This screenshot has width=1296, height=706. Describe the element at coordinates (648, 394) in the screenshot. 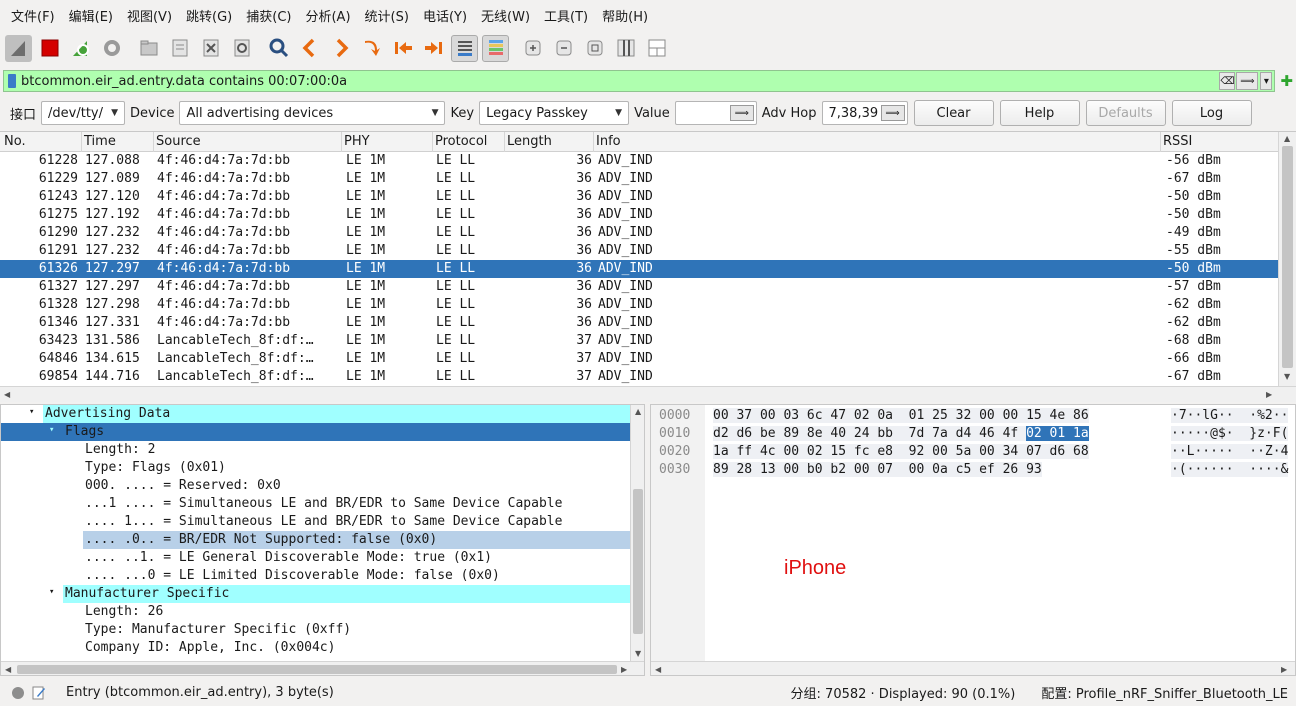

I see `packet-list-horizontal-scrollbar: ◀ ▶` at that location.